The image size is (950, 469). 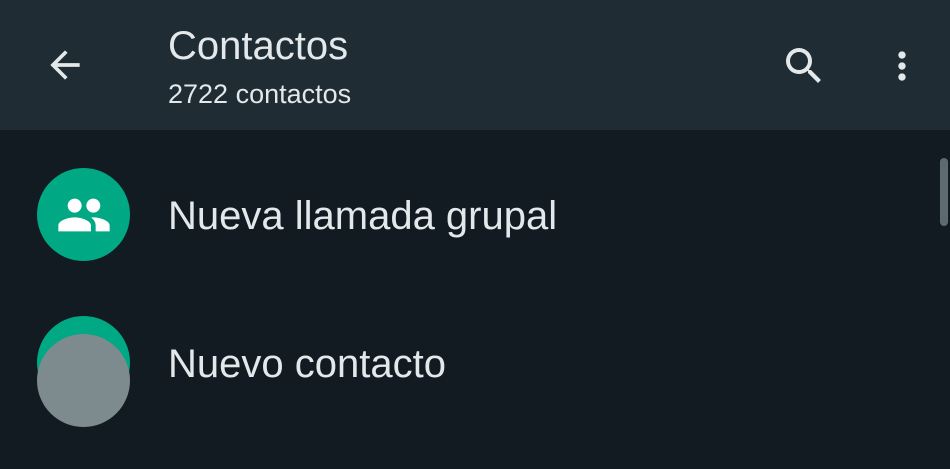 I want to click on title-block: Contactos 2722 contactos, so click(x=259, y=66).